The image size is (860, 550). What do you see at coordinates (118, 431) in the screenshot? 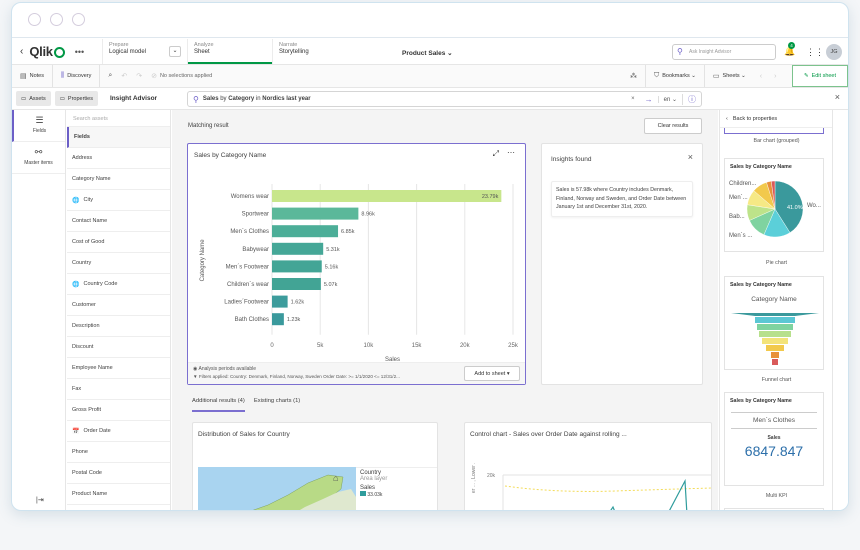
I see `field-item: 📅 Order Date` at bounding box center [118, 431].